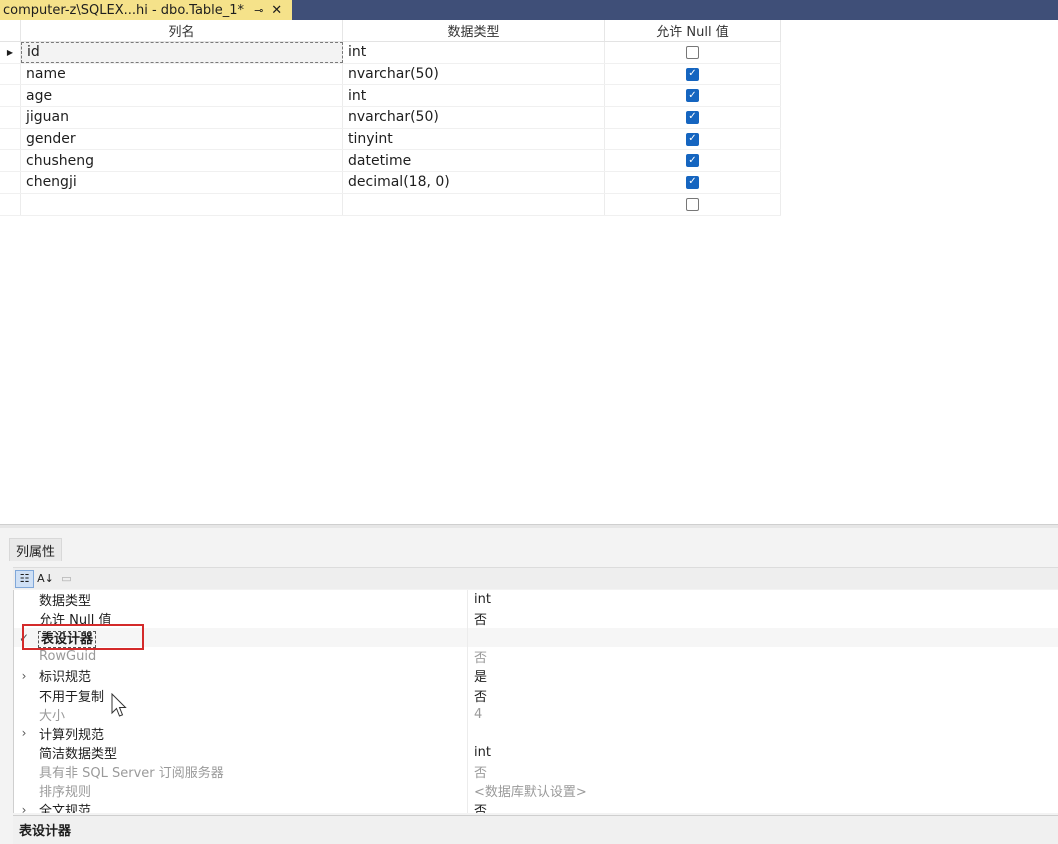 The height and width of the screenshot is (844, 1058). I want to click on property-row: RowGuid 否, so click(536, 657).